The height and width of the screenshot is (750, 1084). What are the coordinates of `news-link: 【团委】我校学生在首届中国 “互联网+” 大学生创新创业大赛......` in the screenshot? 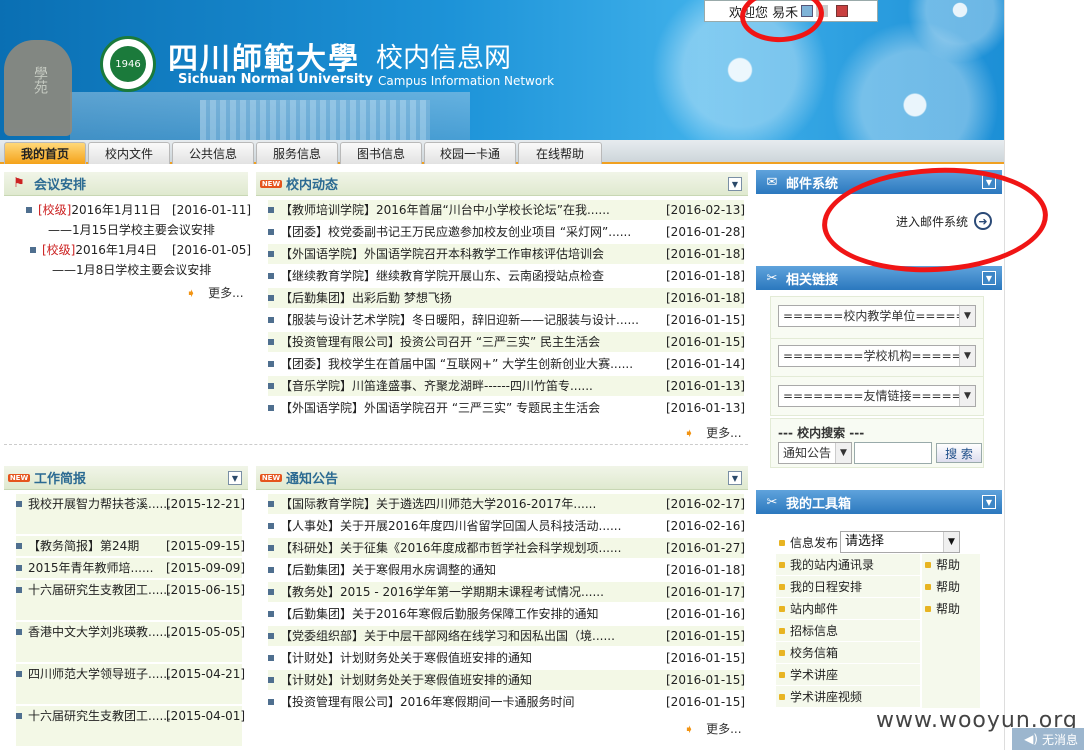 It's located at (456, 364).